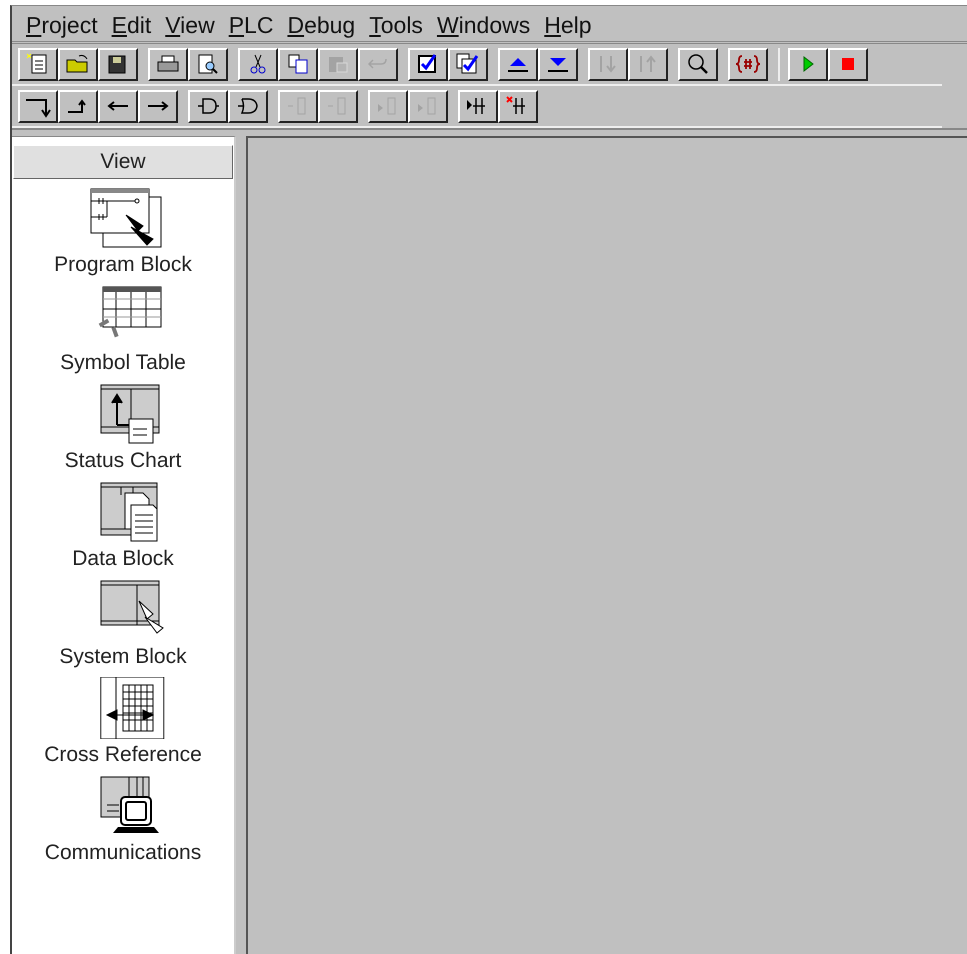 This screenshot has width=967, height=954. What do you see at coordinates (132, 26) in the screenshot?
I see `menu-item: Edit` at bounding box center [132, 26].